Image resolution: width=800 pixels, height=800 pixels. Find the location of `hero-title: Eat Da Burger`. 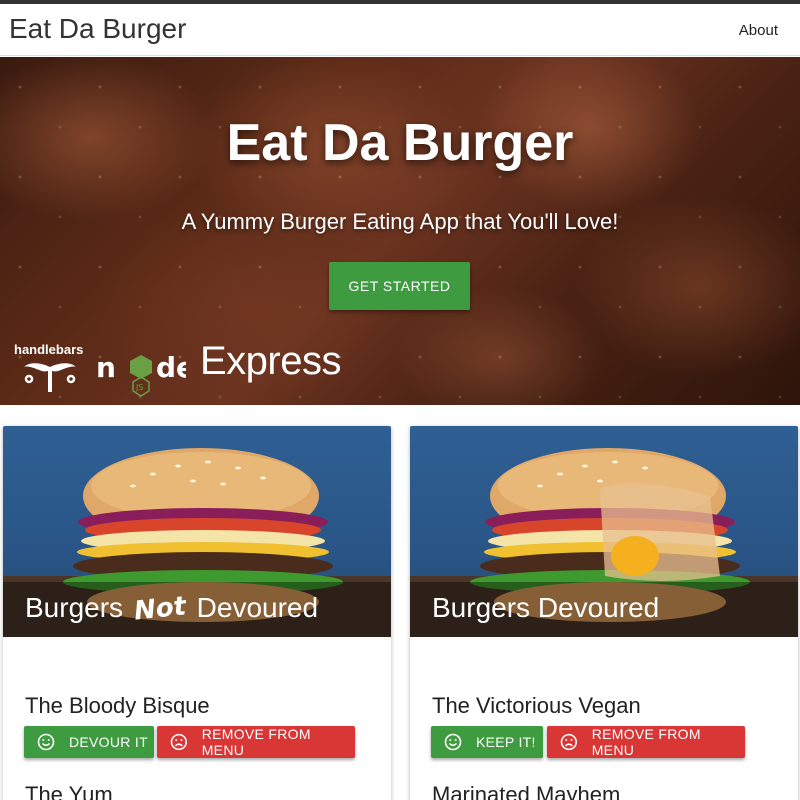

hero-title: Eat Da Burger is located at coordinates (400, 143).